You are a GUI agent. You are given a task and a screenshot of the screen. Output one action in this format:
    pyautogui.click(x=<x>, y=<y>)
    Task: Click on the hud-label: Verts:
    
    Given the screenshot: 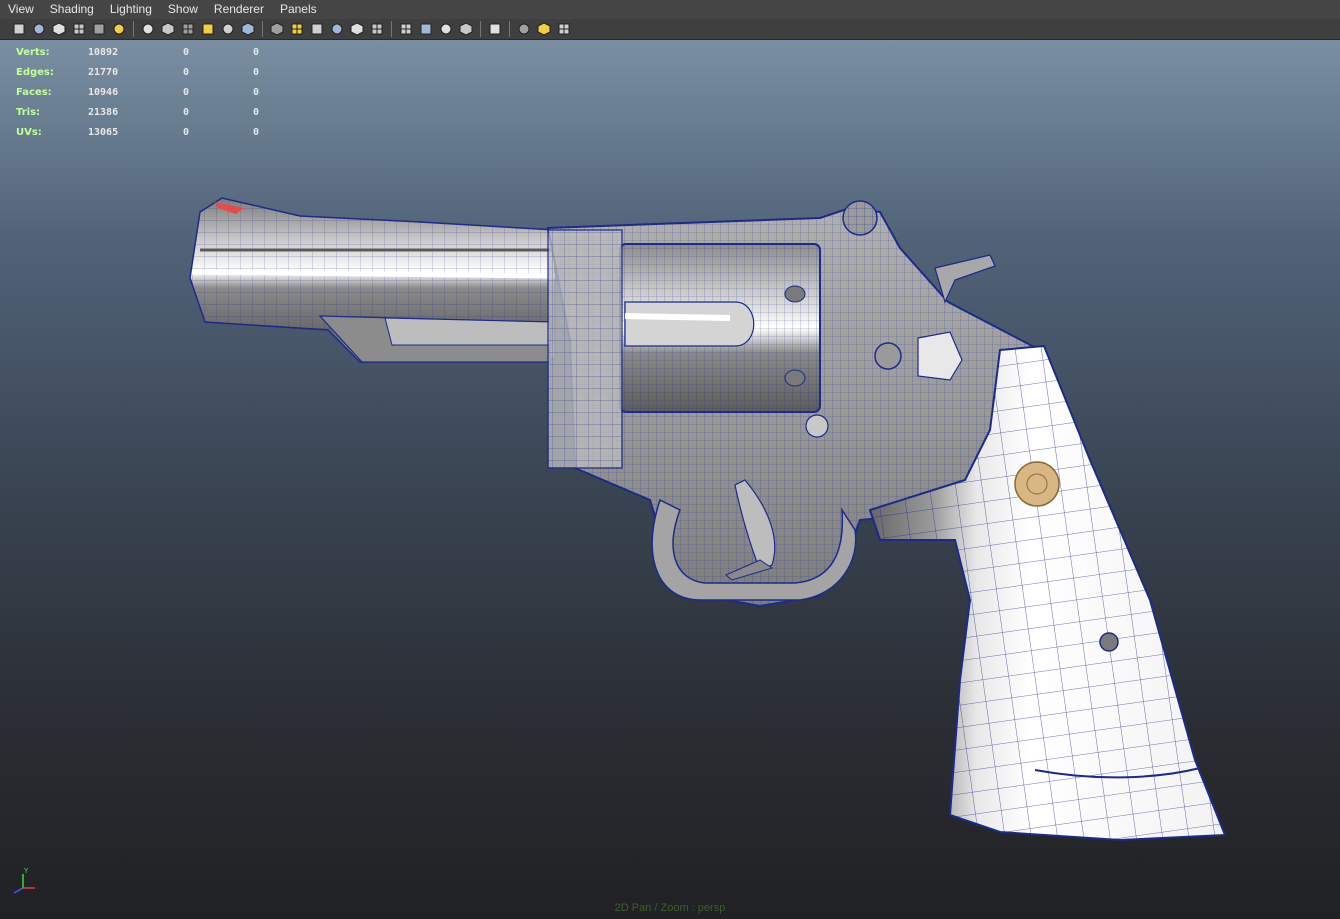 What is the action you would take?
    pyautogui.click(x=33, y=52)
    